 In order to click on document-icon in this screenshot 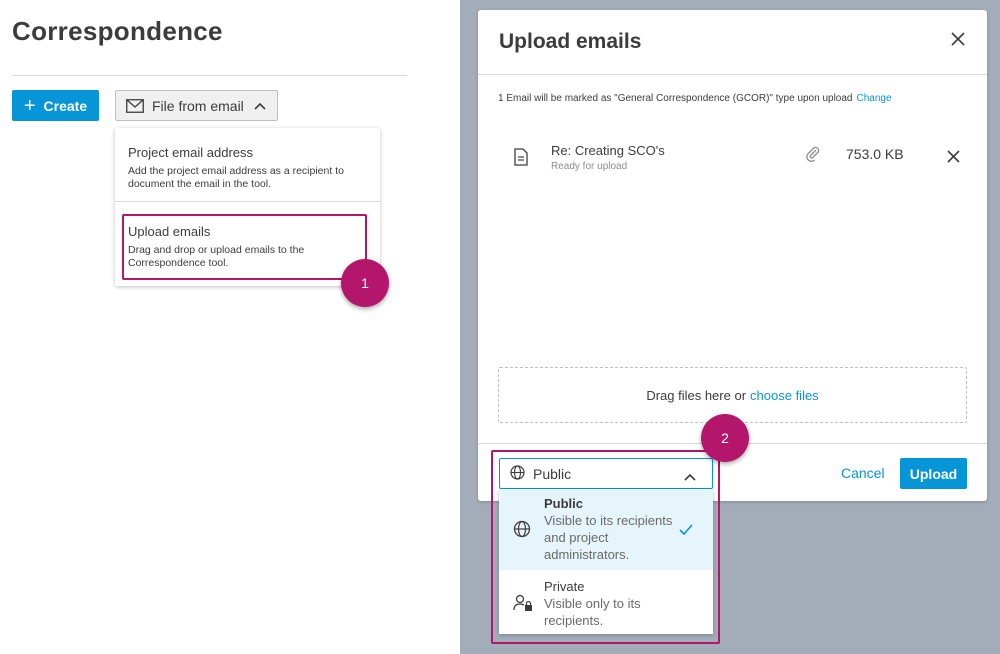, I will do `click(521, 159)`.